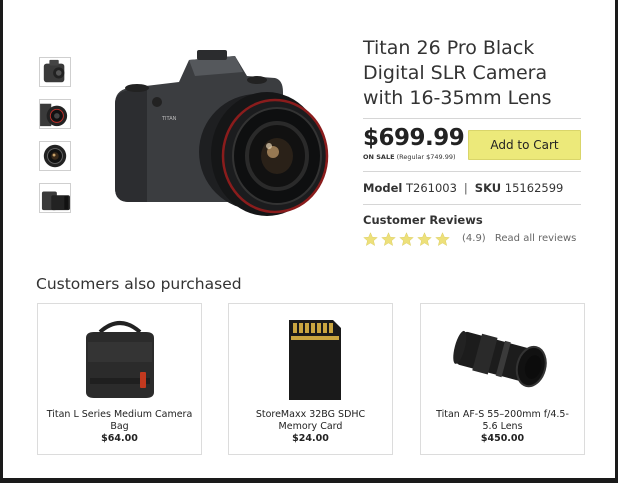 Image resolution: width=618 pixels, height=483 pixels. I want to click on camera-front-icon, so click(55, 156).